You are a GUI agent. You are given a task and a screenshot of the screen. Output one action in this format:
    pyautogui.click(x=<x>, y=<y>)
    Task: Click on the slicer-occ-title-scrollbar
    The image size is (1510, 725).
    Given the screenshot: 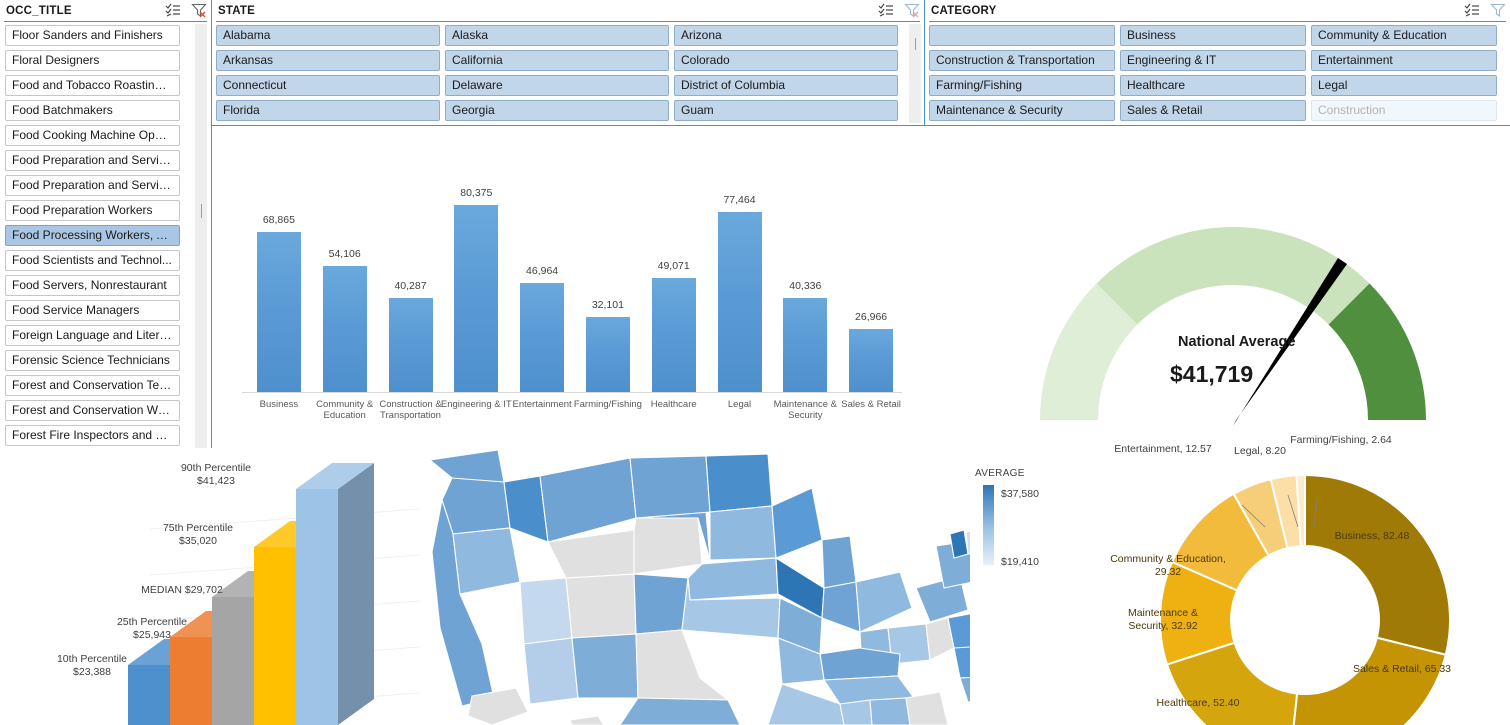 What is the action you would take?
    pyautogui.click(x=201, y=254)
    